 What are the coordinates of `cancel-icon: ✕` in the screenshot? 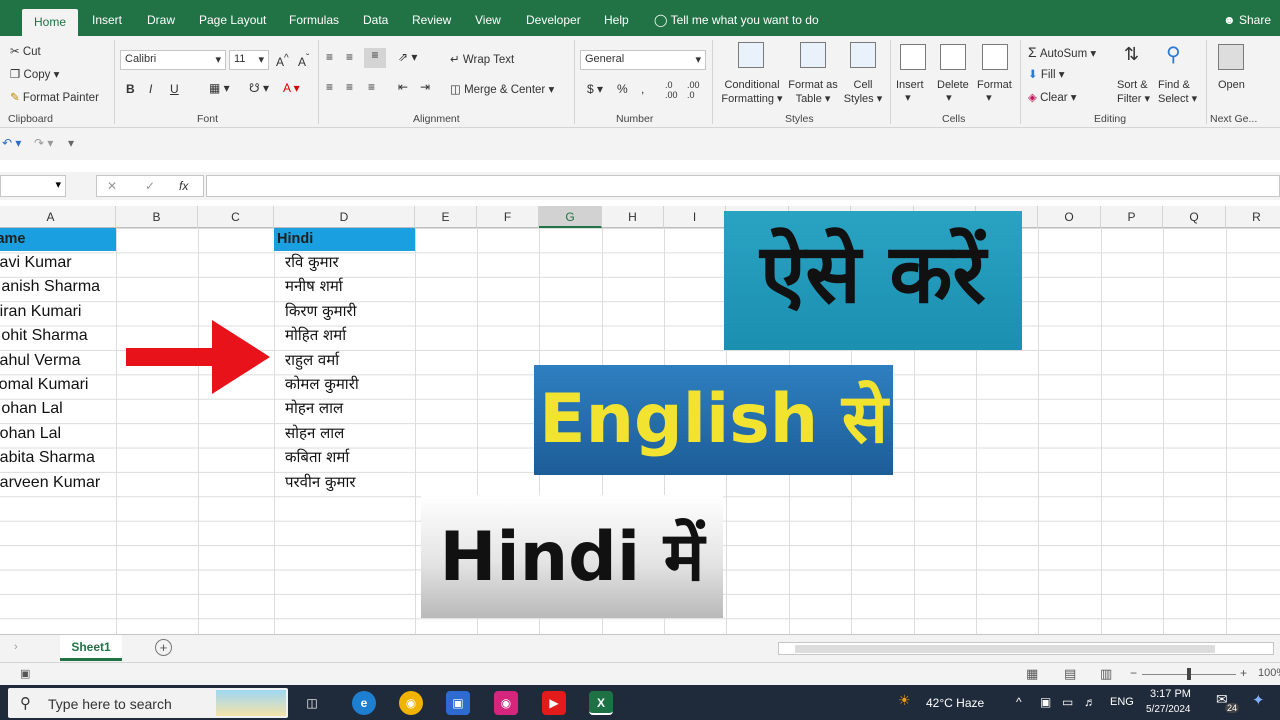 It's located at (112, 186).